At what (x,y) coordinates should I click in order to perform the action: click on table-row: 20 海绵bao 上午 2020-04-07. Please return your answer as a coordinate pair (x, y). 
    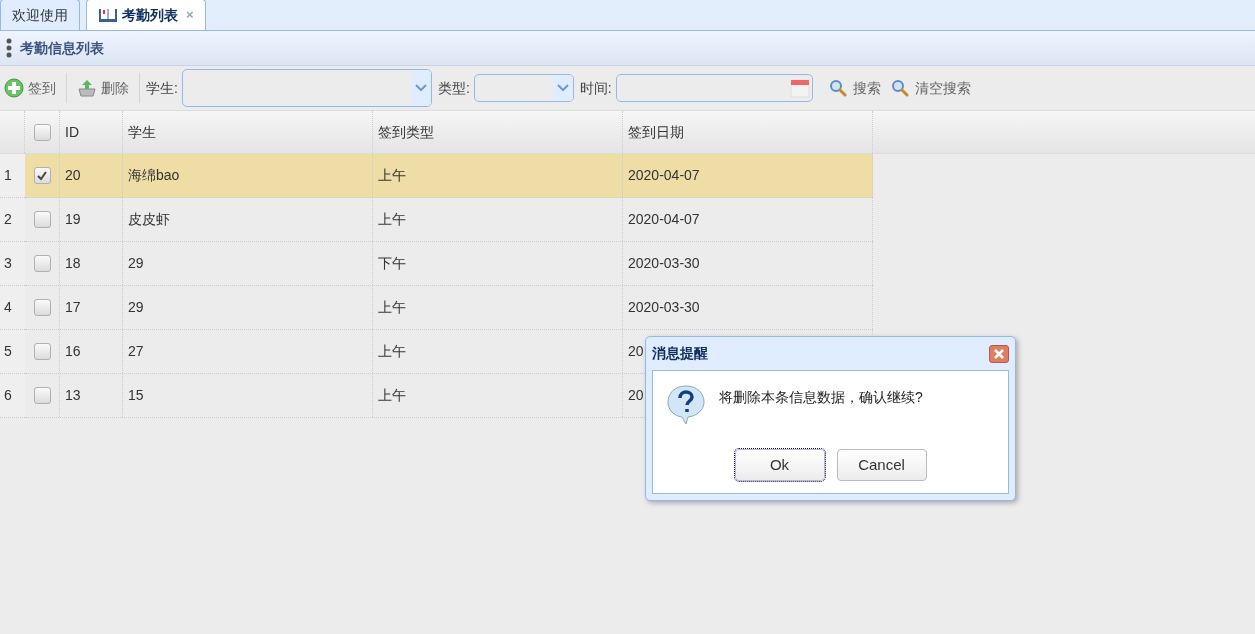
    Looking at the image, I should click on (449, 176).